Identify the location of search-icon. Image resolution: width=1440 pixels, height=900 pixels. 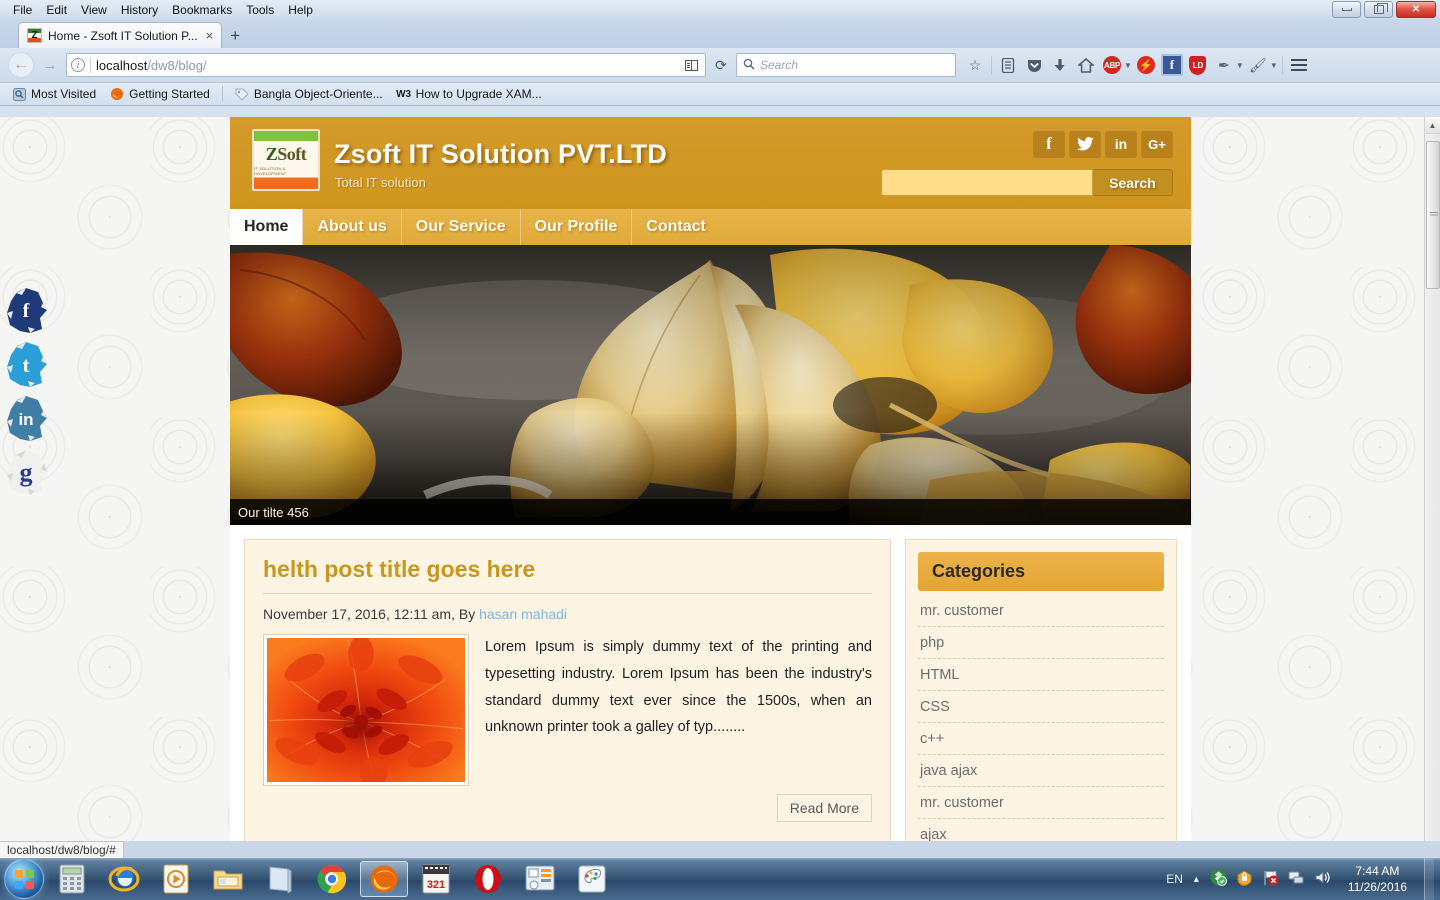
(749, 65).